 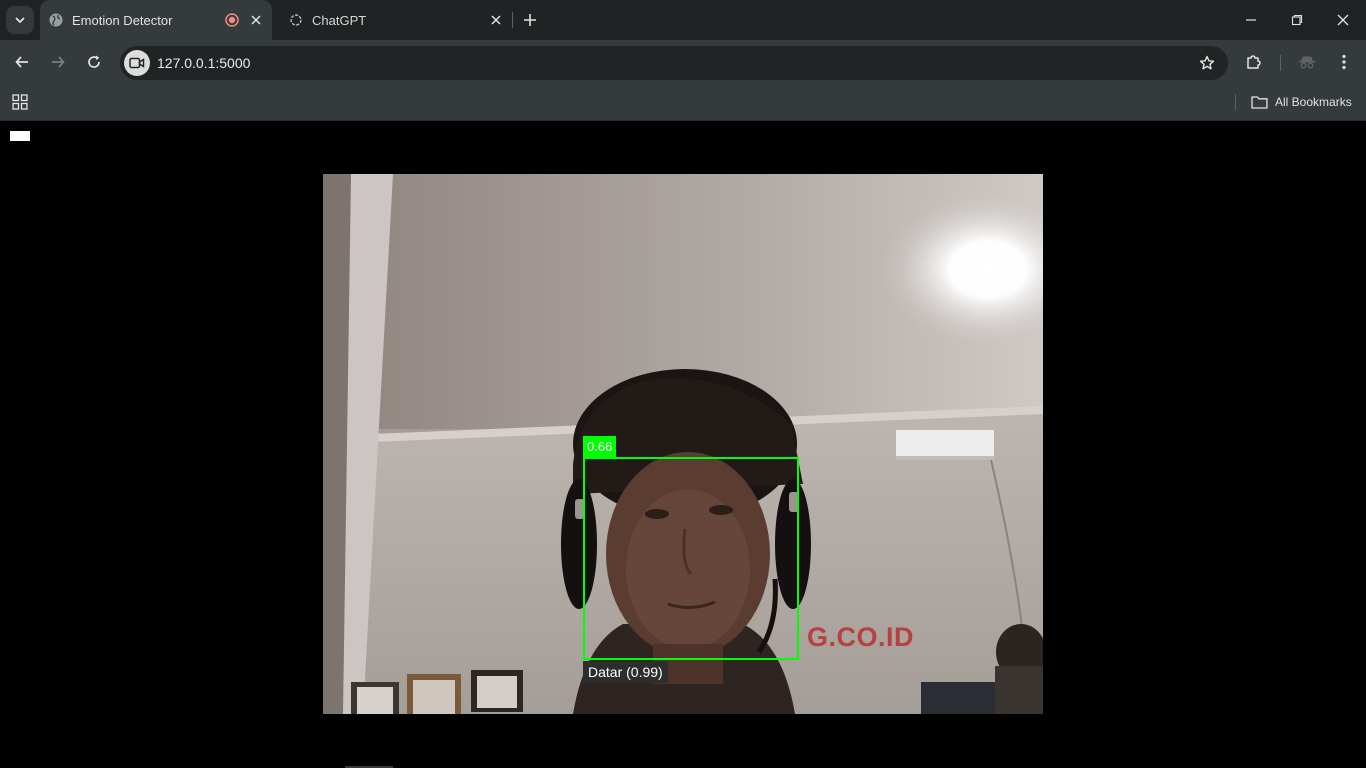 I want to click on apps-button, so click(x=20, y=102).